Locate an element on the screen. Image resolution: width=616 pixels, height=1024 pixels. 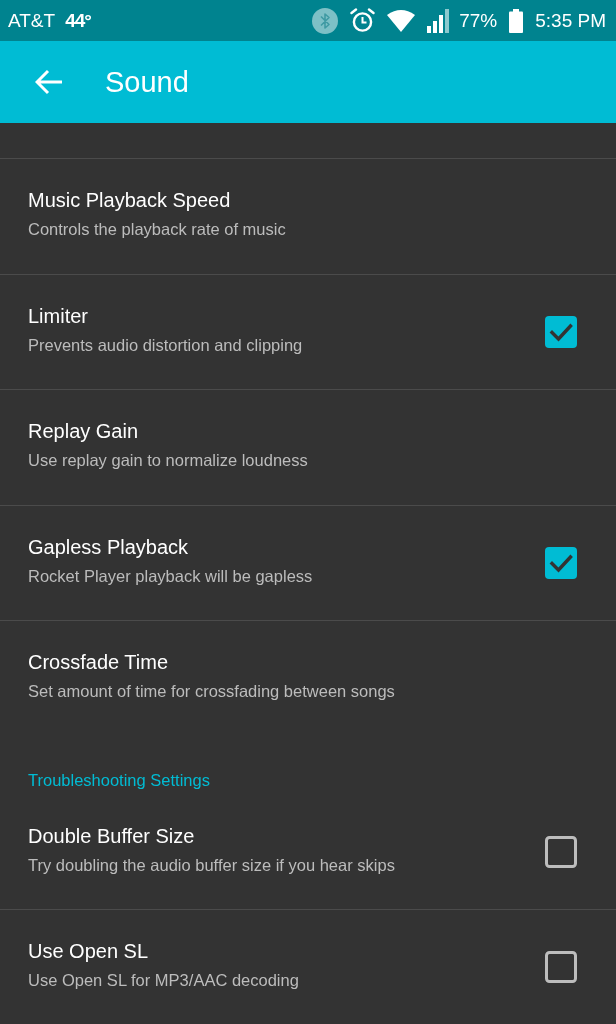
setting-description: Rocket Player playback will be gapless is located at coordinates (171, 575).